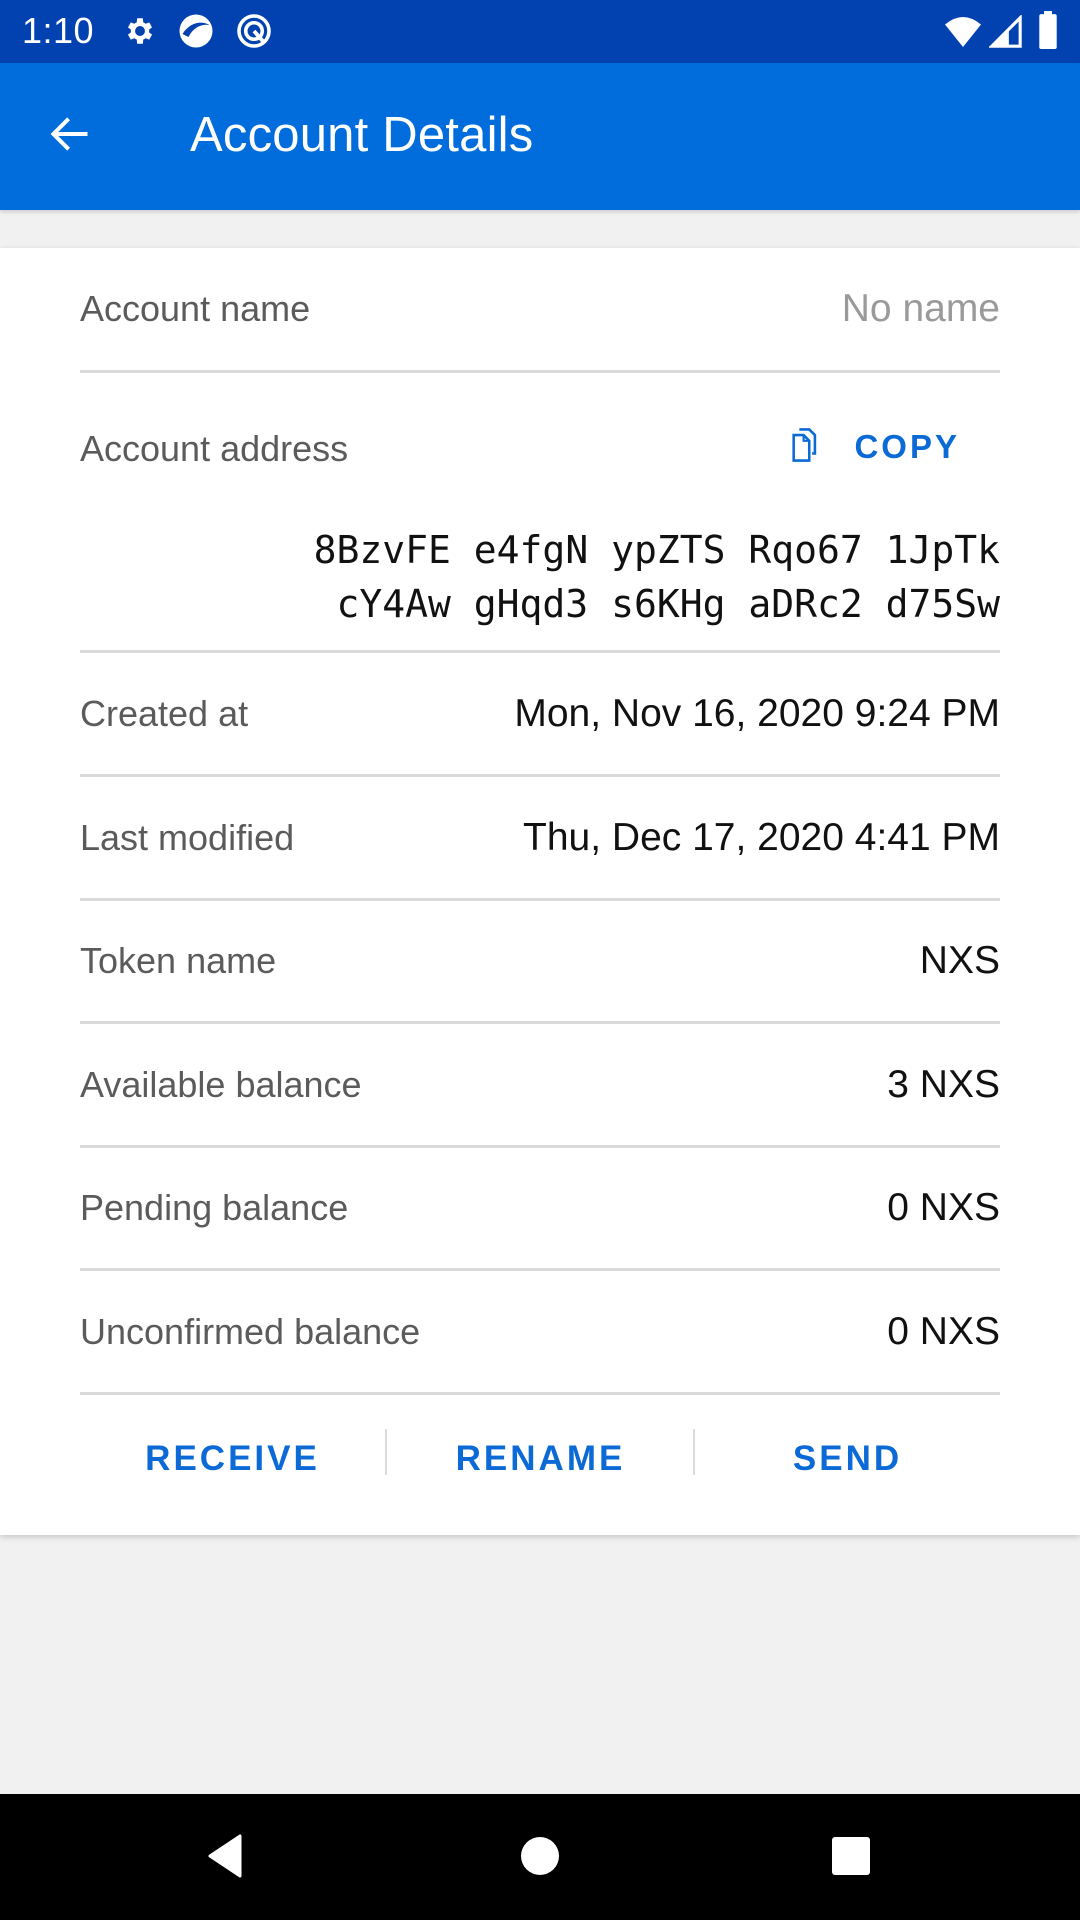 Image resolution: width=1080 pixels, height=1920 pixels. Describe the element at coordinates (214, 1207) in the screenshot. I see `pending-balance-label: Pending balance` at that location.